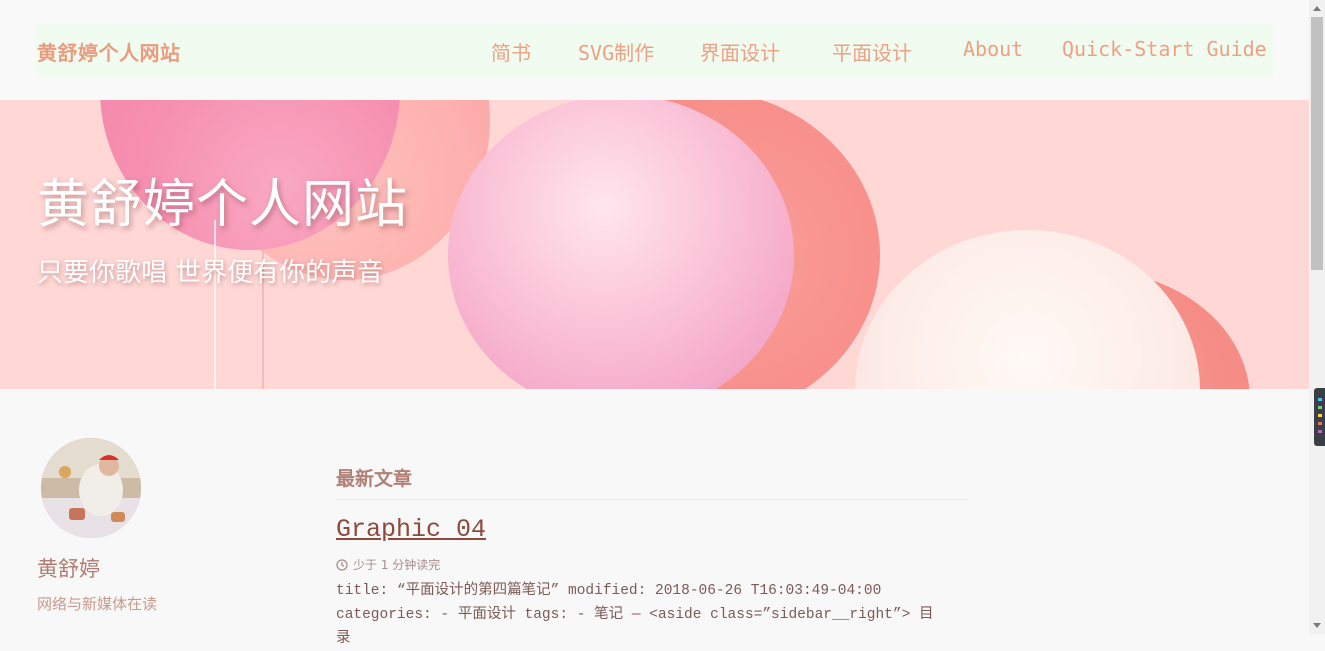  Describe the element at coordinates (97, 604) in the screenshot. I see `author-bio: 网络与新媒体在读` at that location.